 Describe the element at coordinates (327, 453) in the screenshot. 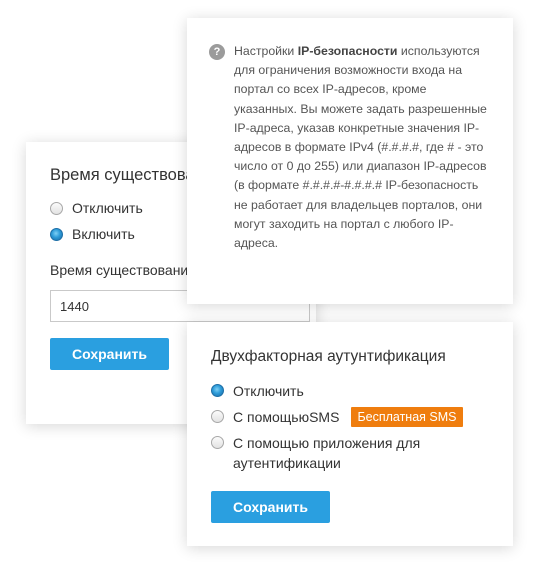

I see `tfa-option-app-label: С помощью приложения для аутентификации` at that location.